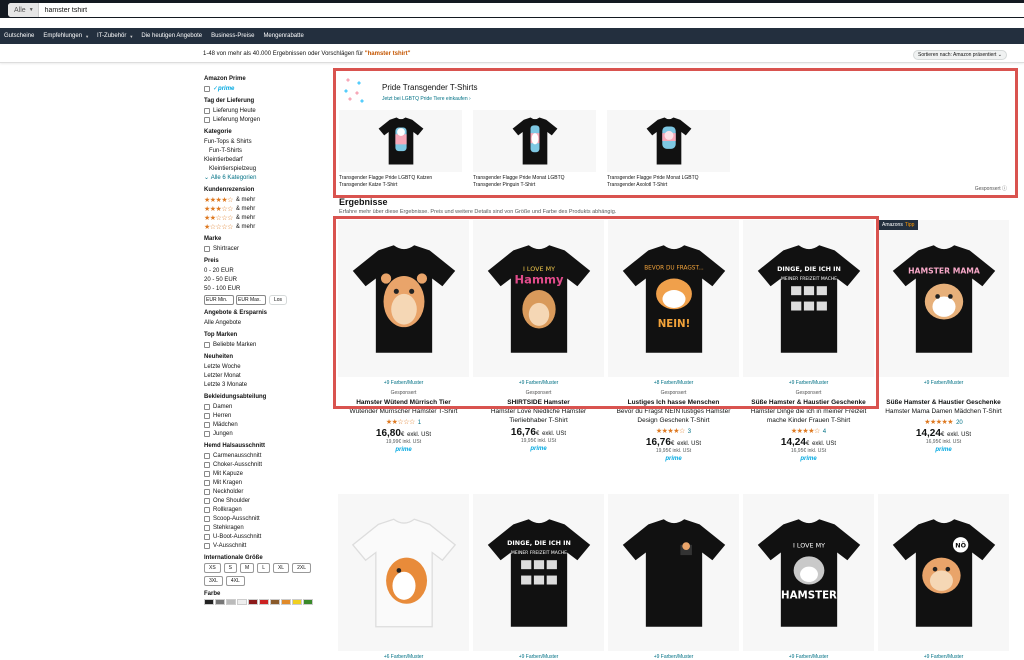 The image size is (1024, 660). I want to click on review-filter-3: ★★★☆☆ & mehr, so click(266, 208).